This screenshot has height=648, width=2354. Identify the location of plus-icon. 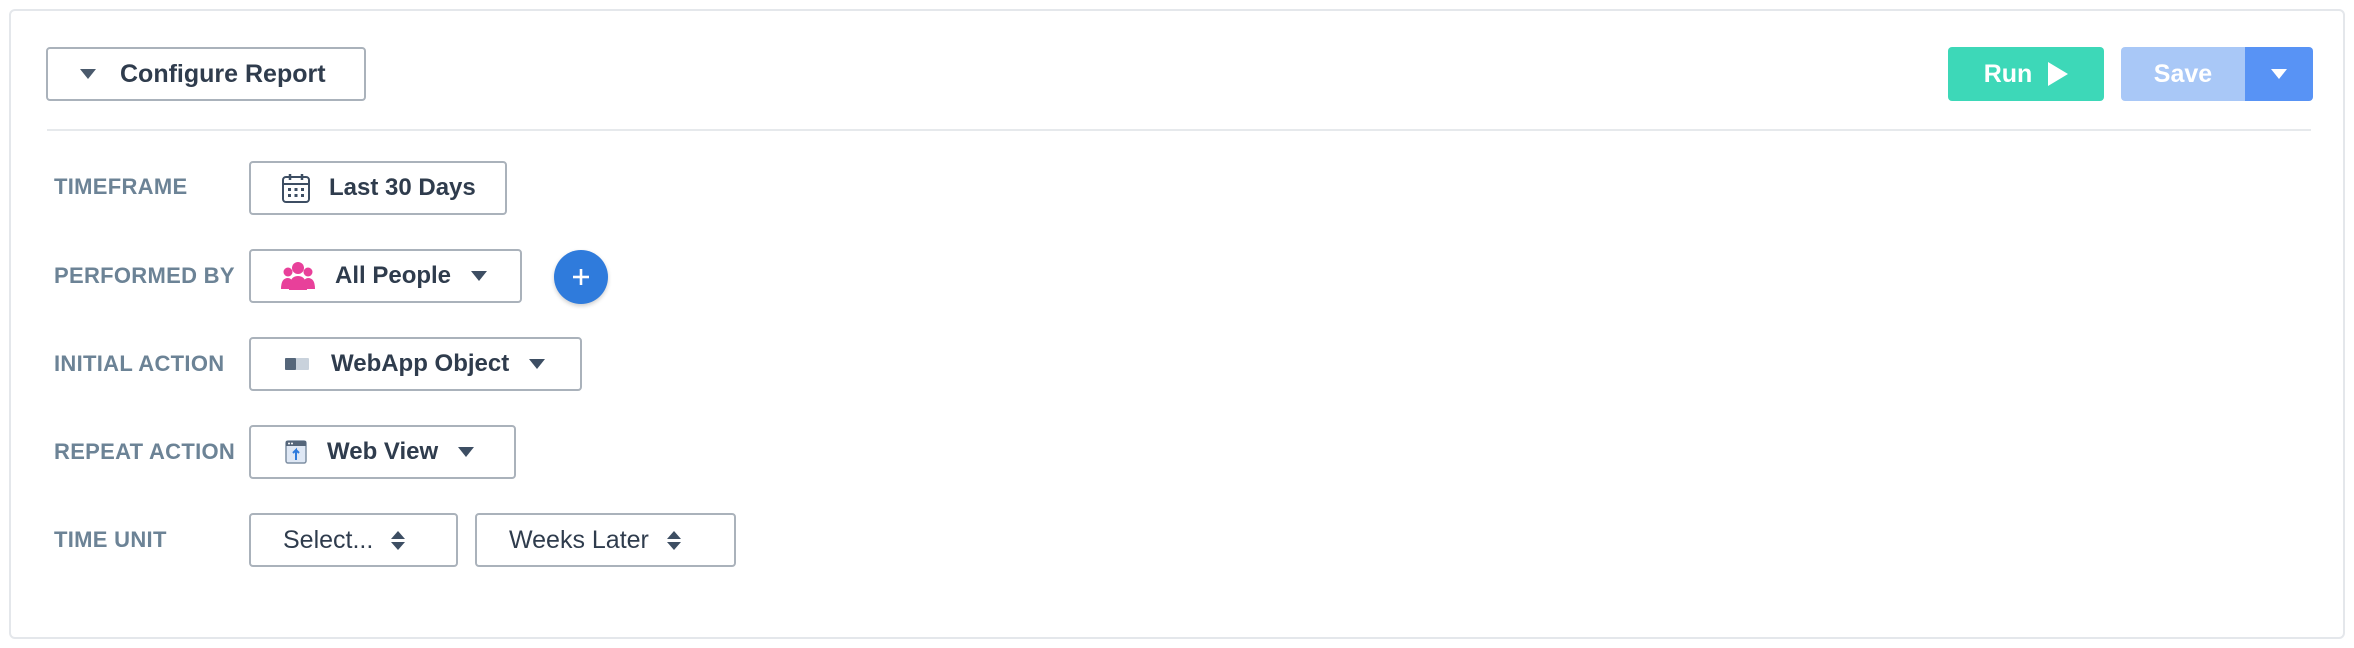
(581, 277).